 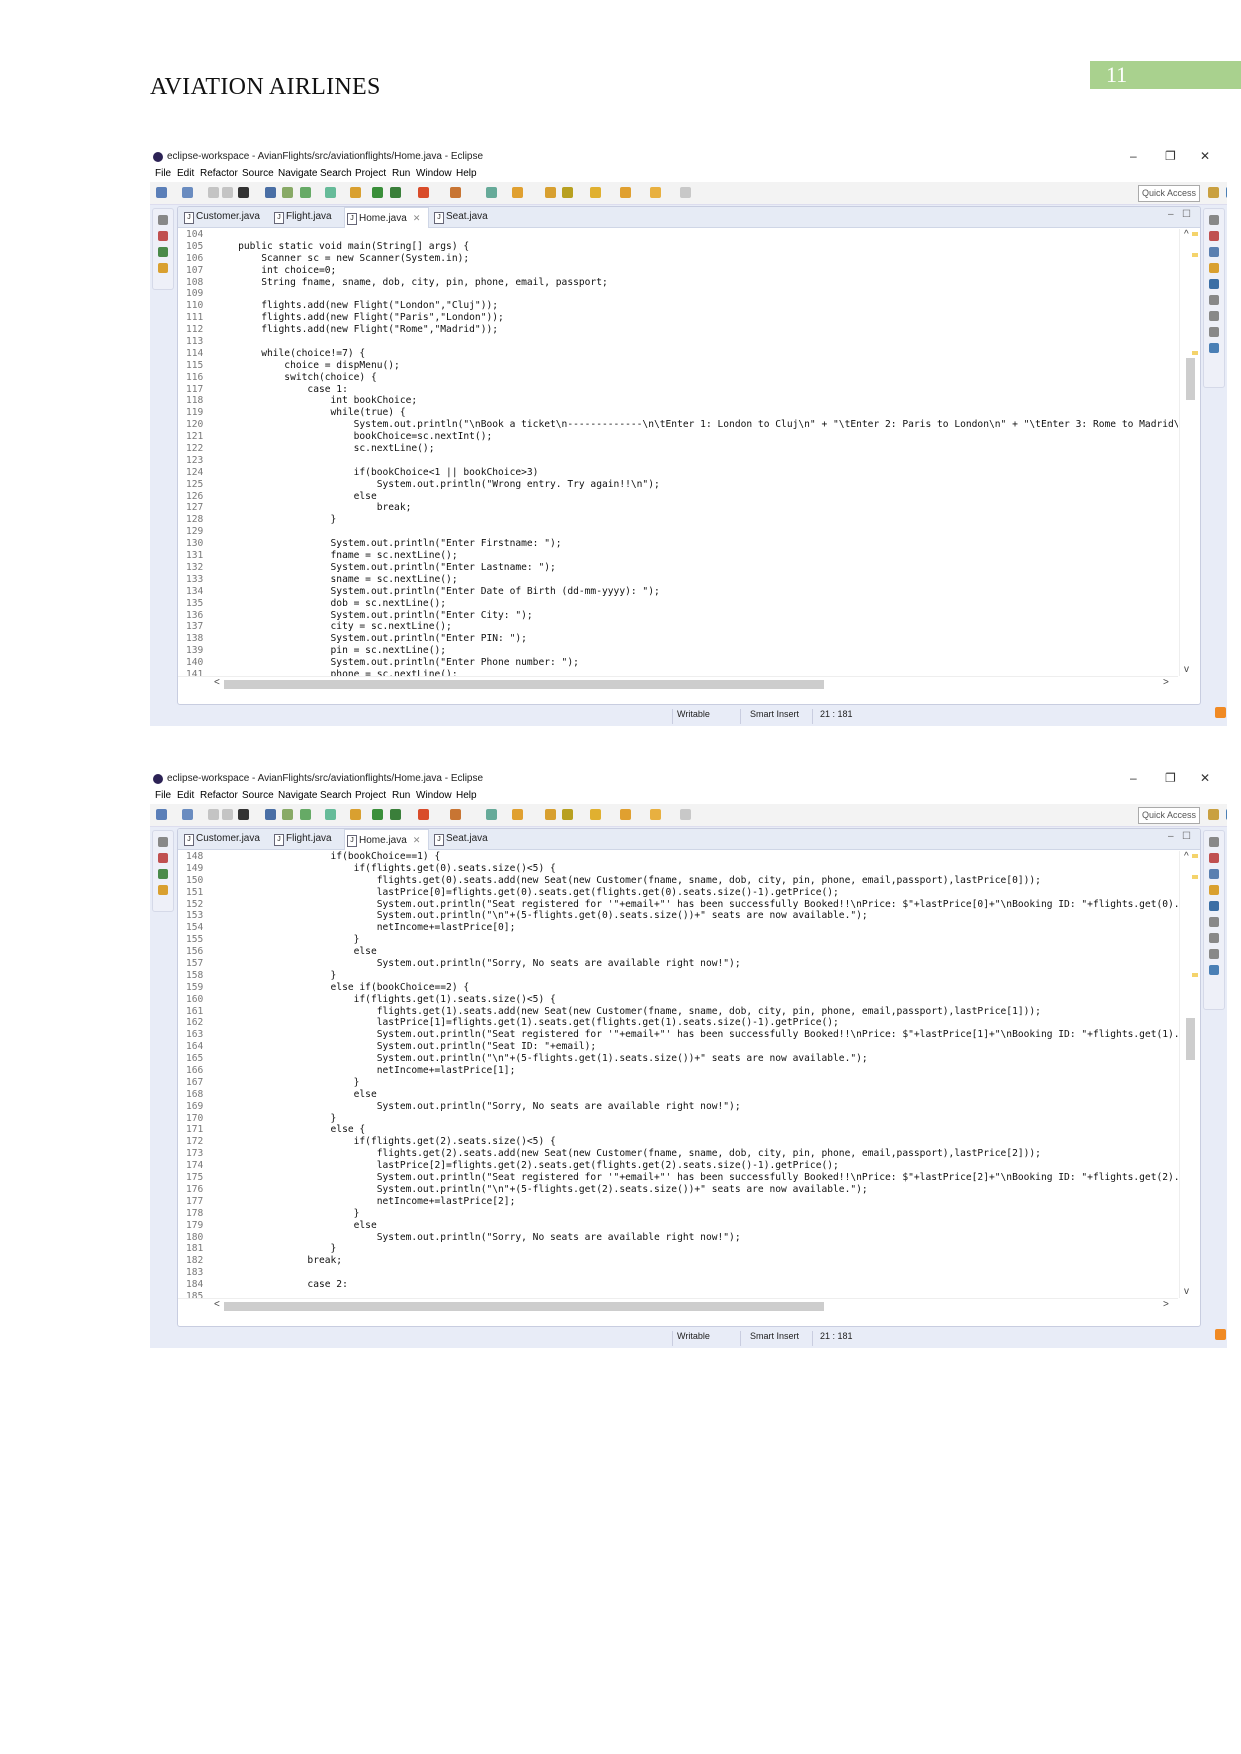 I want to click on close-button: ✕, so click(x=1205, y=156).